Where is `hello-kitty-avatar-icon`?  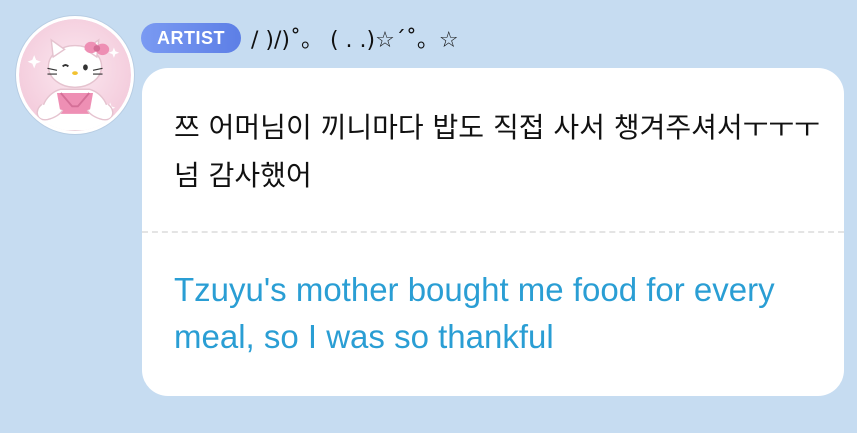 hello-kitty-avatar-icon is located at coordinates (75, 75).